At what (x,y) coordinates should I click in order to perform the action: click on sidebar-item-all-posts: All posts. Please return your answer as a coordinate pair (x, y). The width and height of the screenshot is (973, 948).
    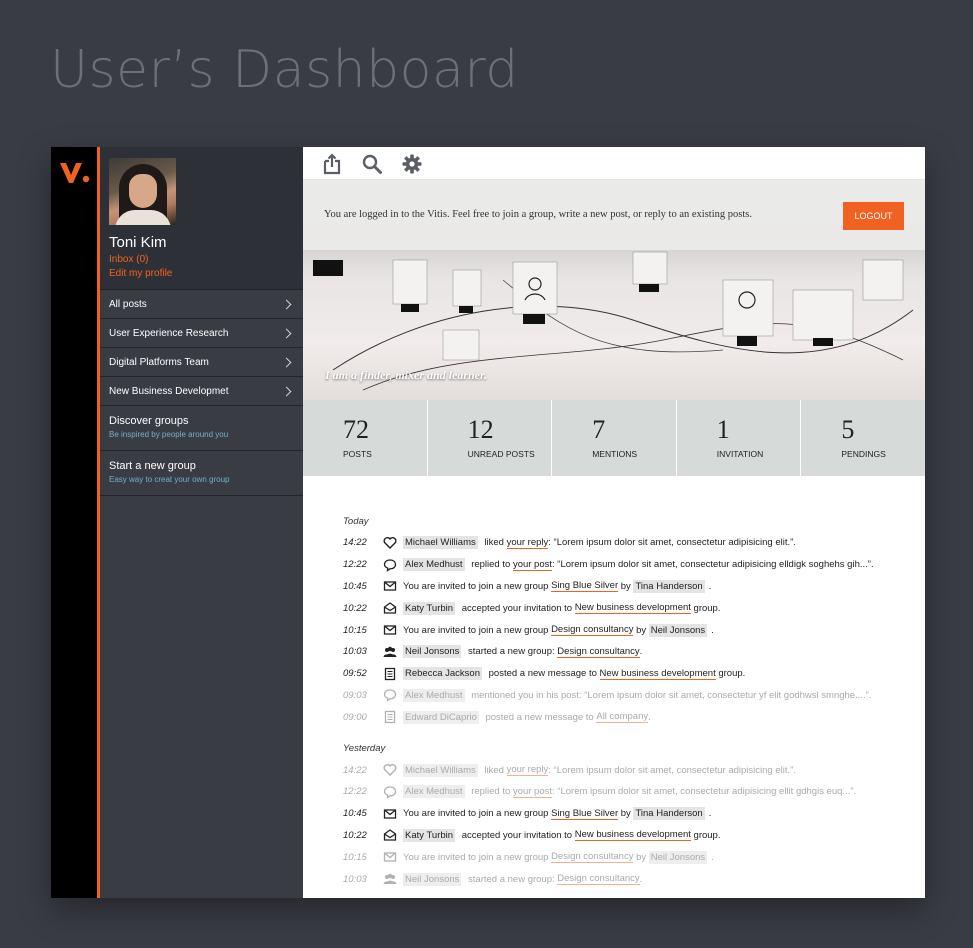
    Looking at the image, I should click on (201, 304).